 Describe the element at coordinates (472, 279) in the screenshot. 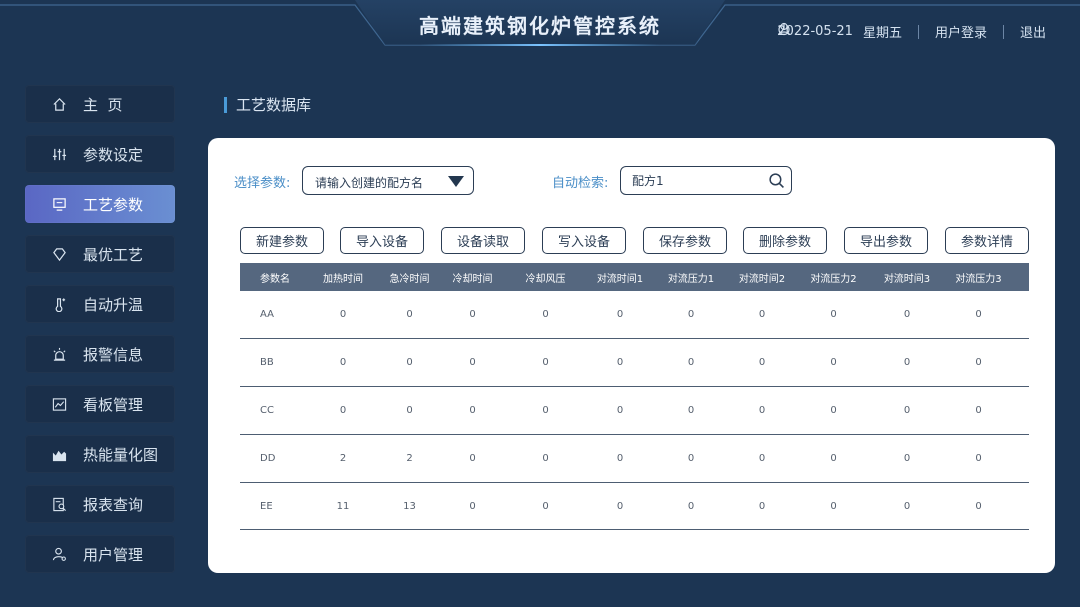

I see `column-header: 冷却时间` at that location.